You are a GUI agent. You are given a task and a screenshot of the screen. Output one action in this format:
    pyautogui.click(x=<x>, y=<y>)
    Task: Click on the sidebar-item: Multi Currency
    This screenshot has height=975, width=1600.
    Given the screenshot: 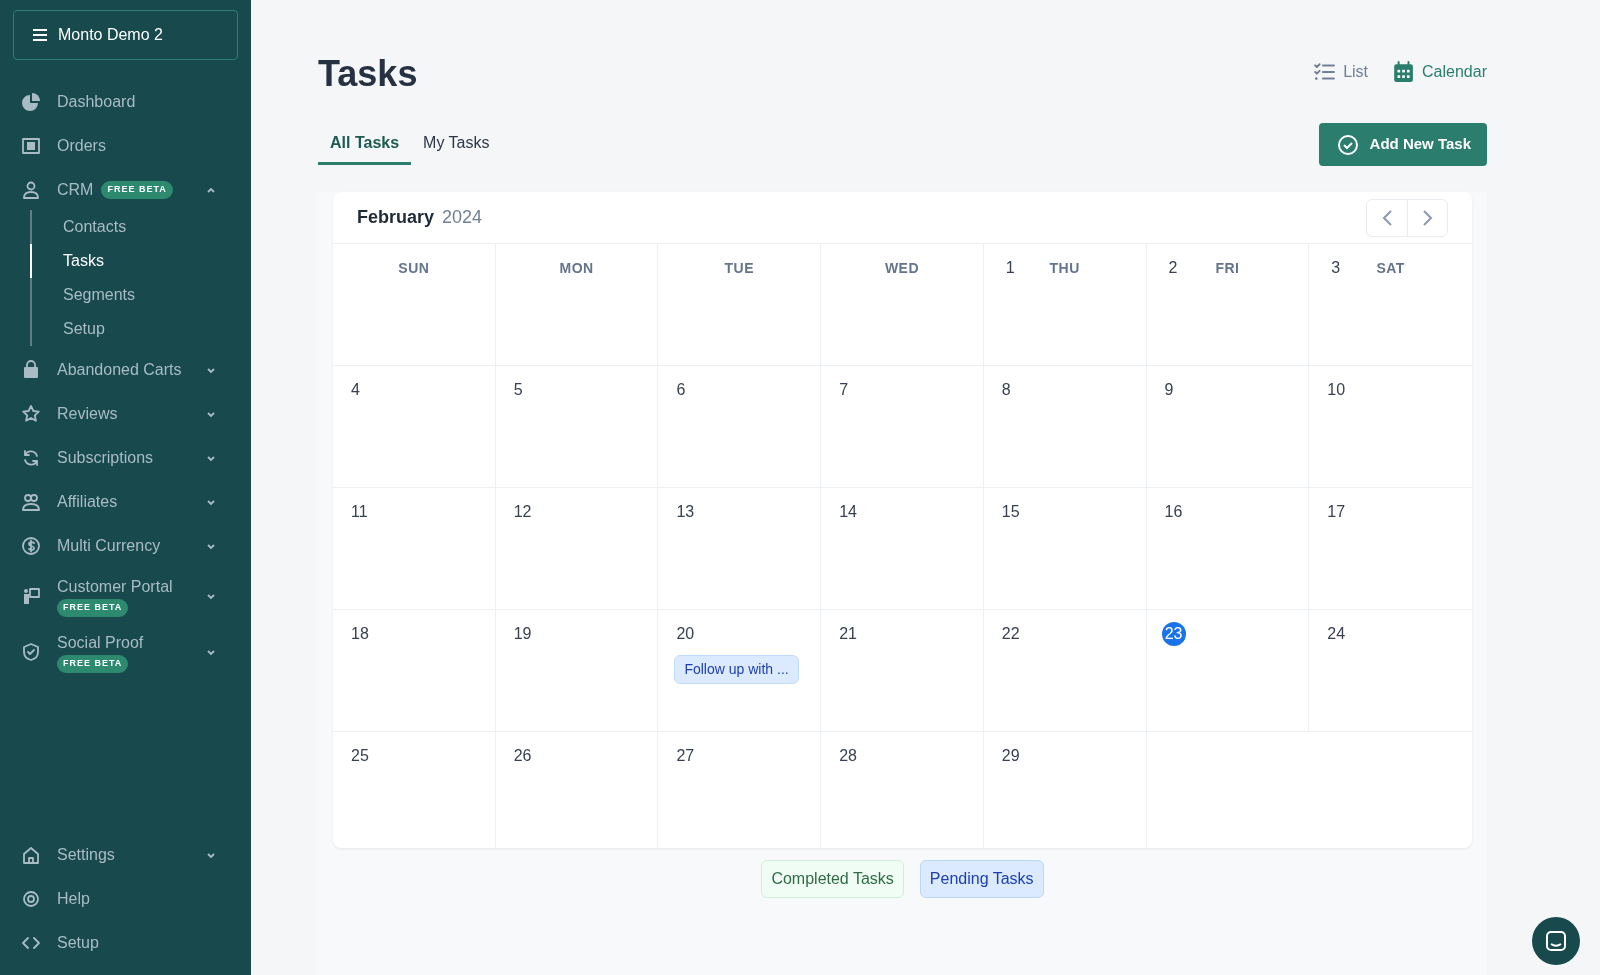 What is the action you would take?
    pyautogui.click(x=125, y=546)
    